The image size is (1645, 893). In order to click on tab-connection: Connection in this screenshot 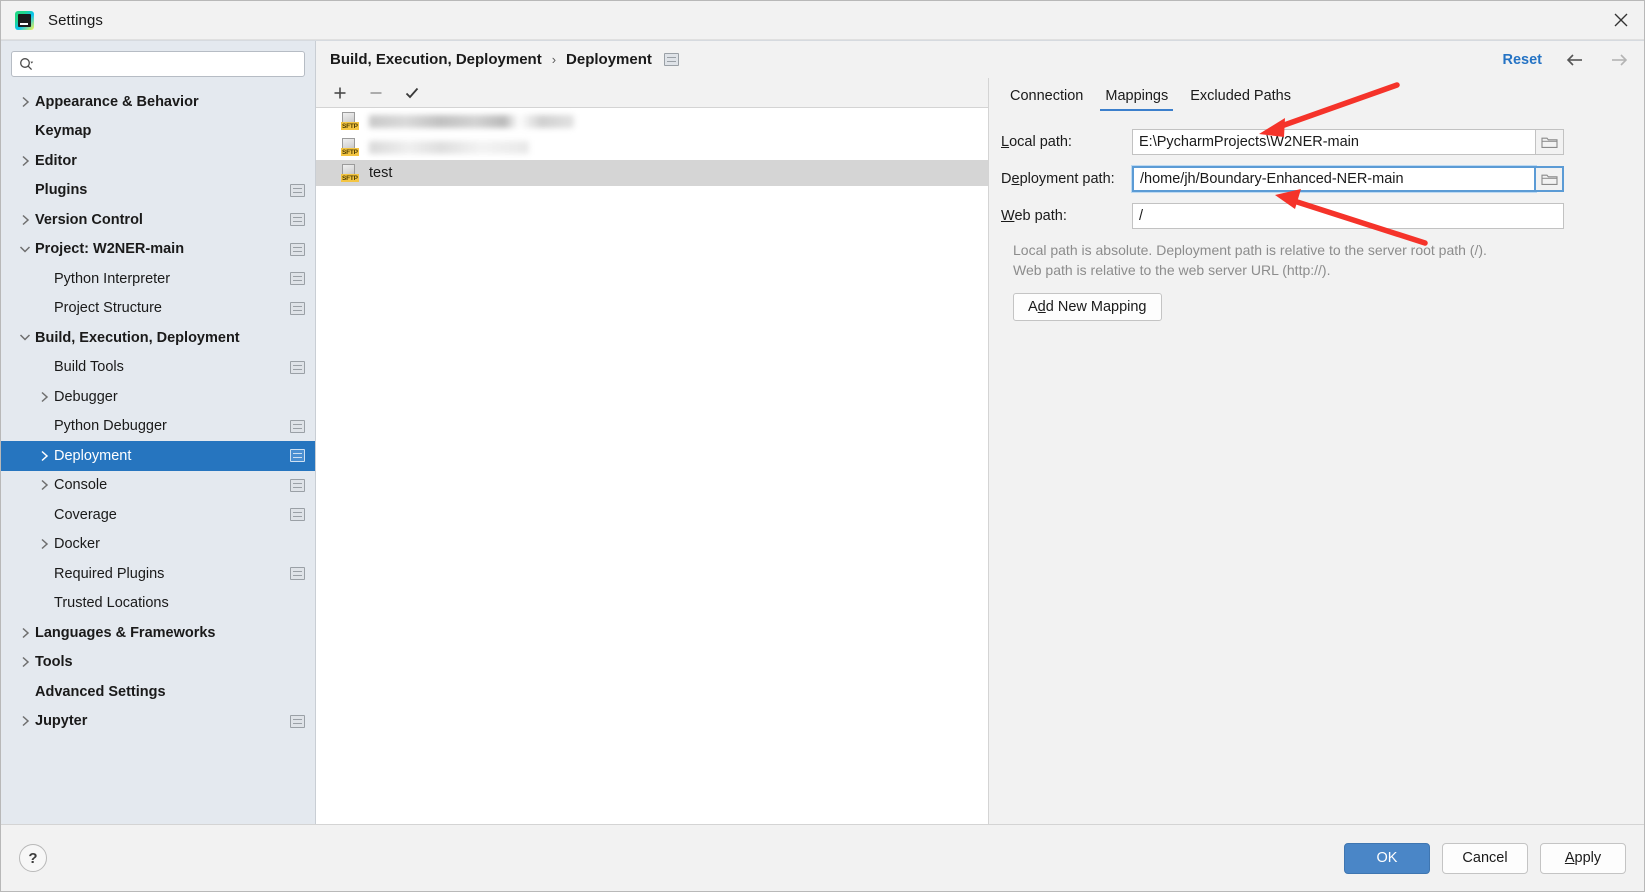, I will do `click(1046, 99)`.